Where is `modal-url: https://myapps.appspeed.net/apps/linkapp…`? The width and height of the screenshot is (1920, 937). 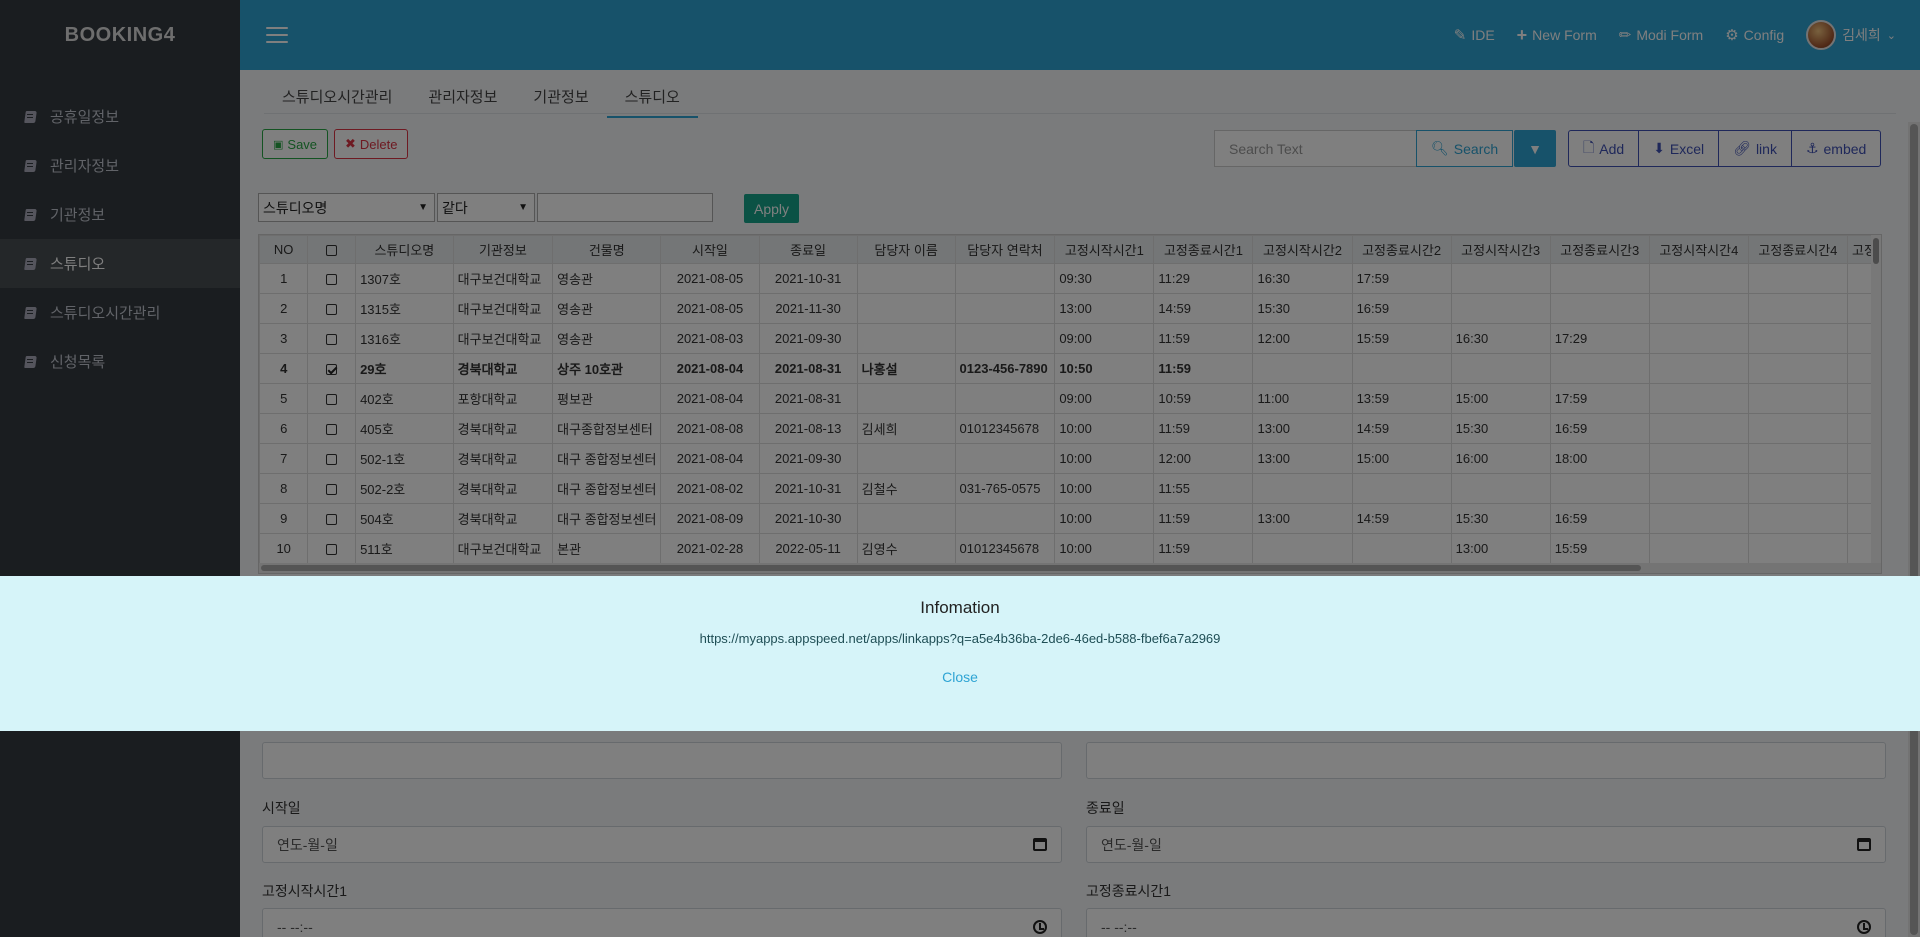
modal-url: https://myapps.appspeed.net/apps/linkapp… is located at coordinates (960, 638).